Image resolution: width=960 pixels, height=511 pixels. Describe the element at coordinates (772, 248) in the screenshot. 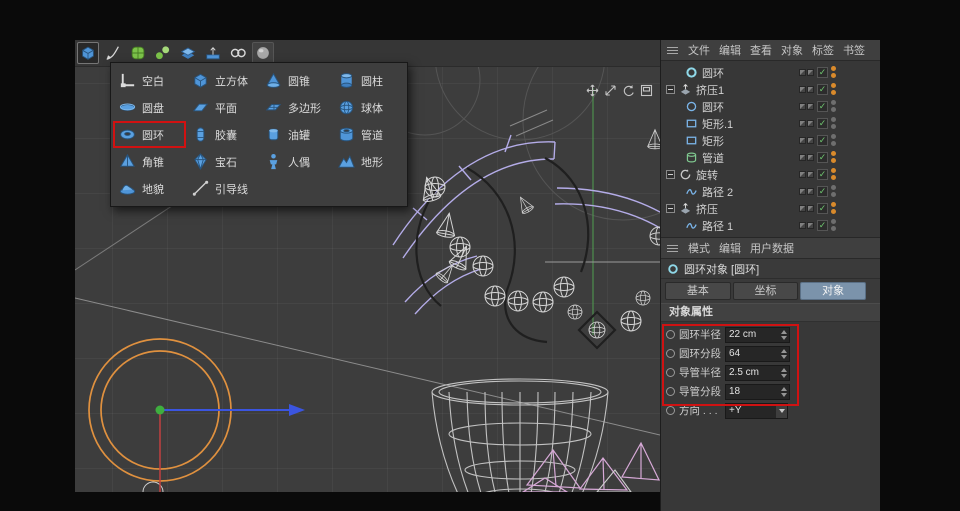

I see `menu-user-data: 用户数据` at that location.